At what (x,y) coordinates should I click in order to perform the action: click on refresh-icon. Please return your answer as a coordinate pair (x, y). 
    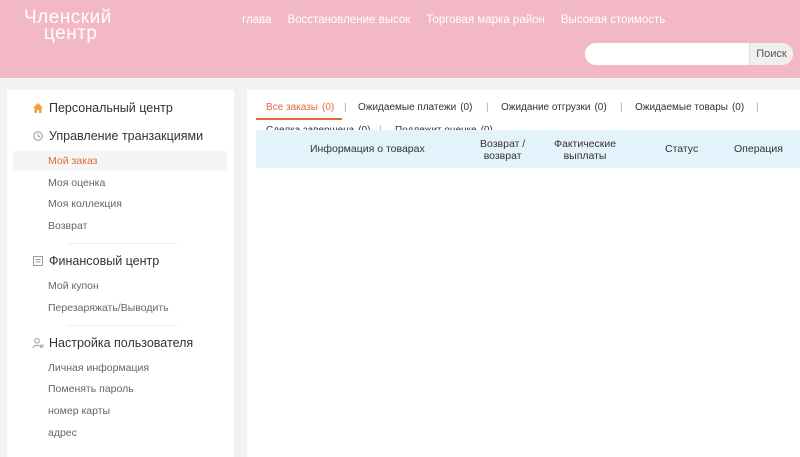
    Looking at the image, I should click on (38, 136).